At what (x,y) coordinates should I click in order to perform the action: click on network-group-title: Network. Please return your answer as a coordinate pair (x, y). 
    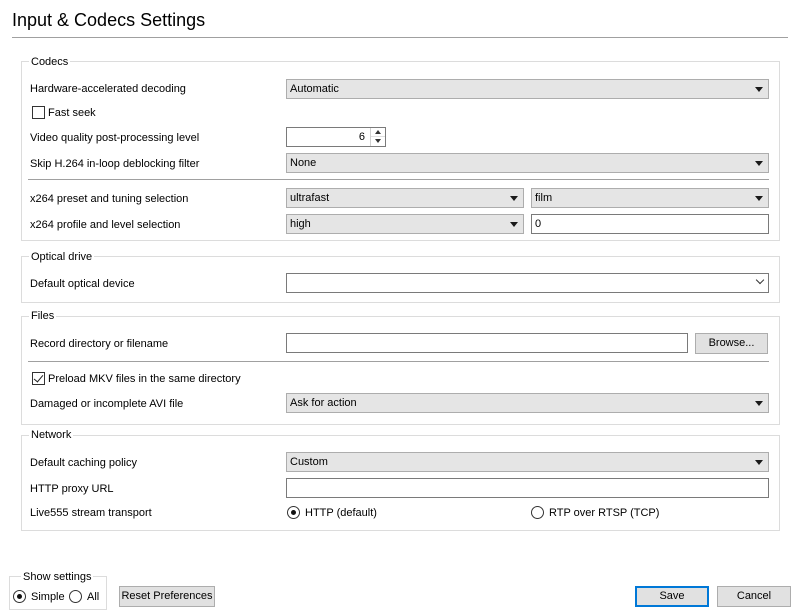
    Looking at the image, I should click on (51, 435).